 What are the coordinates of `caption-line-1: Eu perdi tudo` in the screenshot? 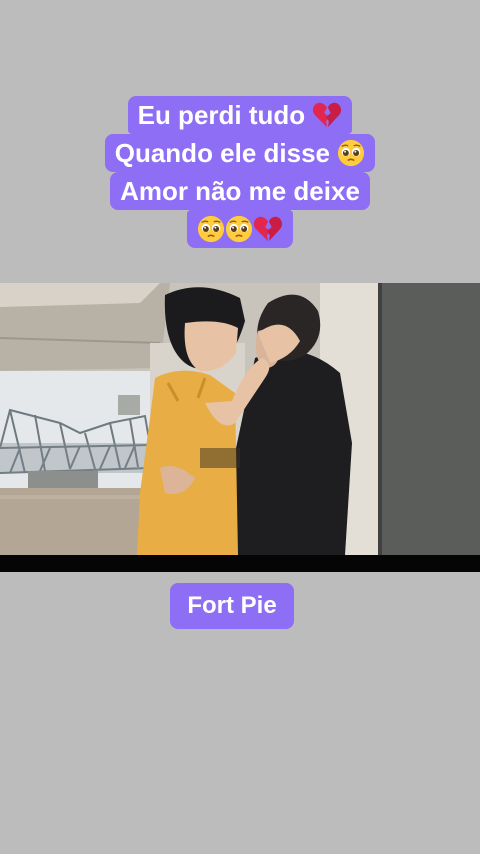 It's located at (240, 115).